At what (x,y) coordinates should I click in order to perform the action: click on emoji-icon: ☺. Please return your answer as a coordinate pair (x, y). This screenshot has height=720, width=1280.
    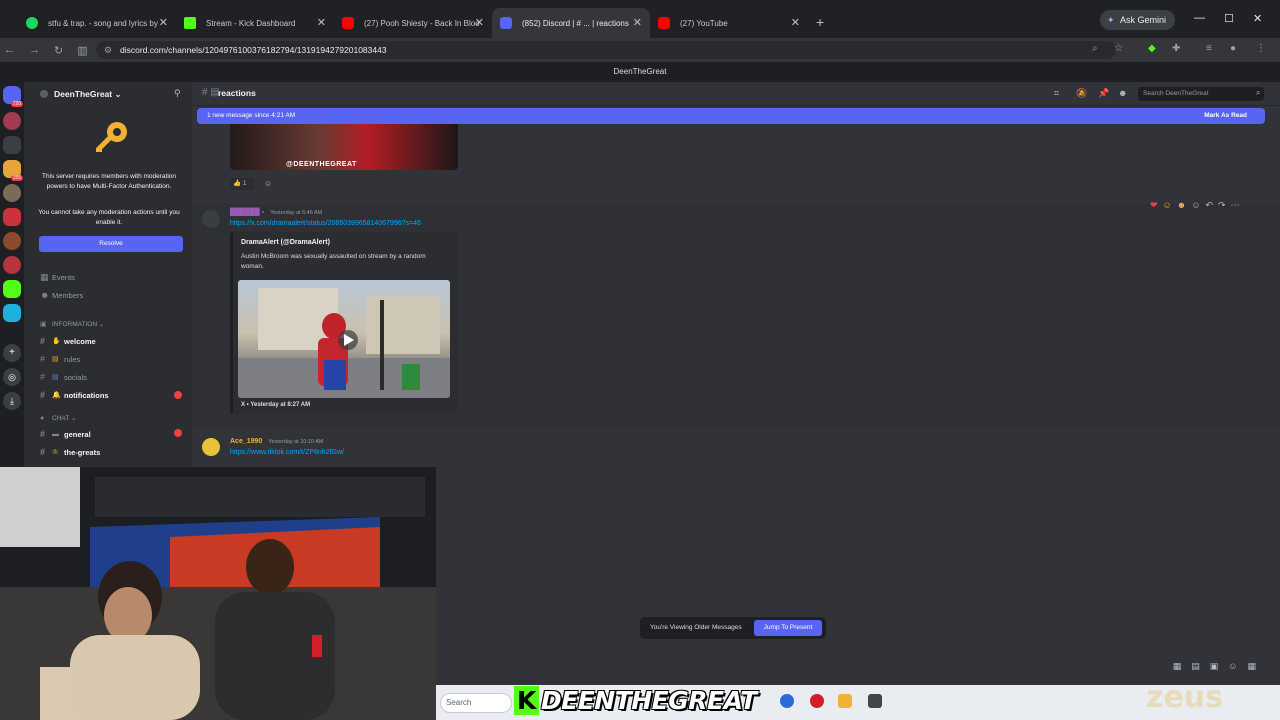
    Looking at the image, I should click on (1238, 666).